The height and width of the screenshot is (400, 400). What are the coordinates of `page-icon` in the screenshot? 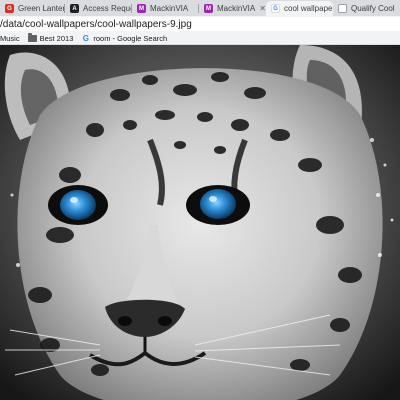 It's located at (342, 8).